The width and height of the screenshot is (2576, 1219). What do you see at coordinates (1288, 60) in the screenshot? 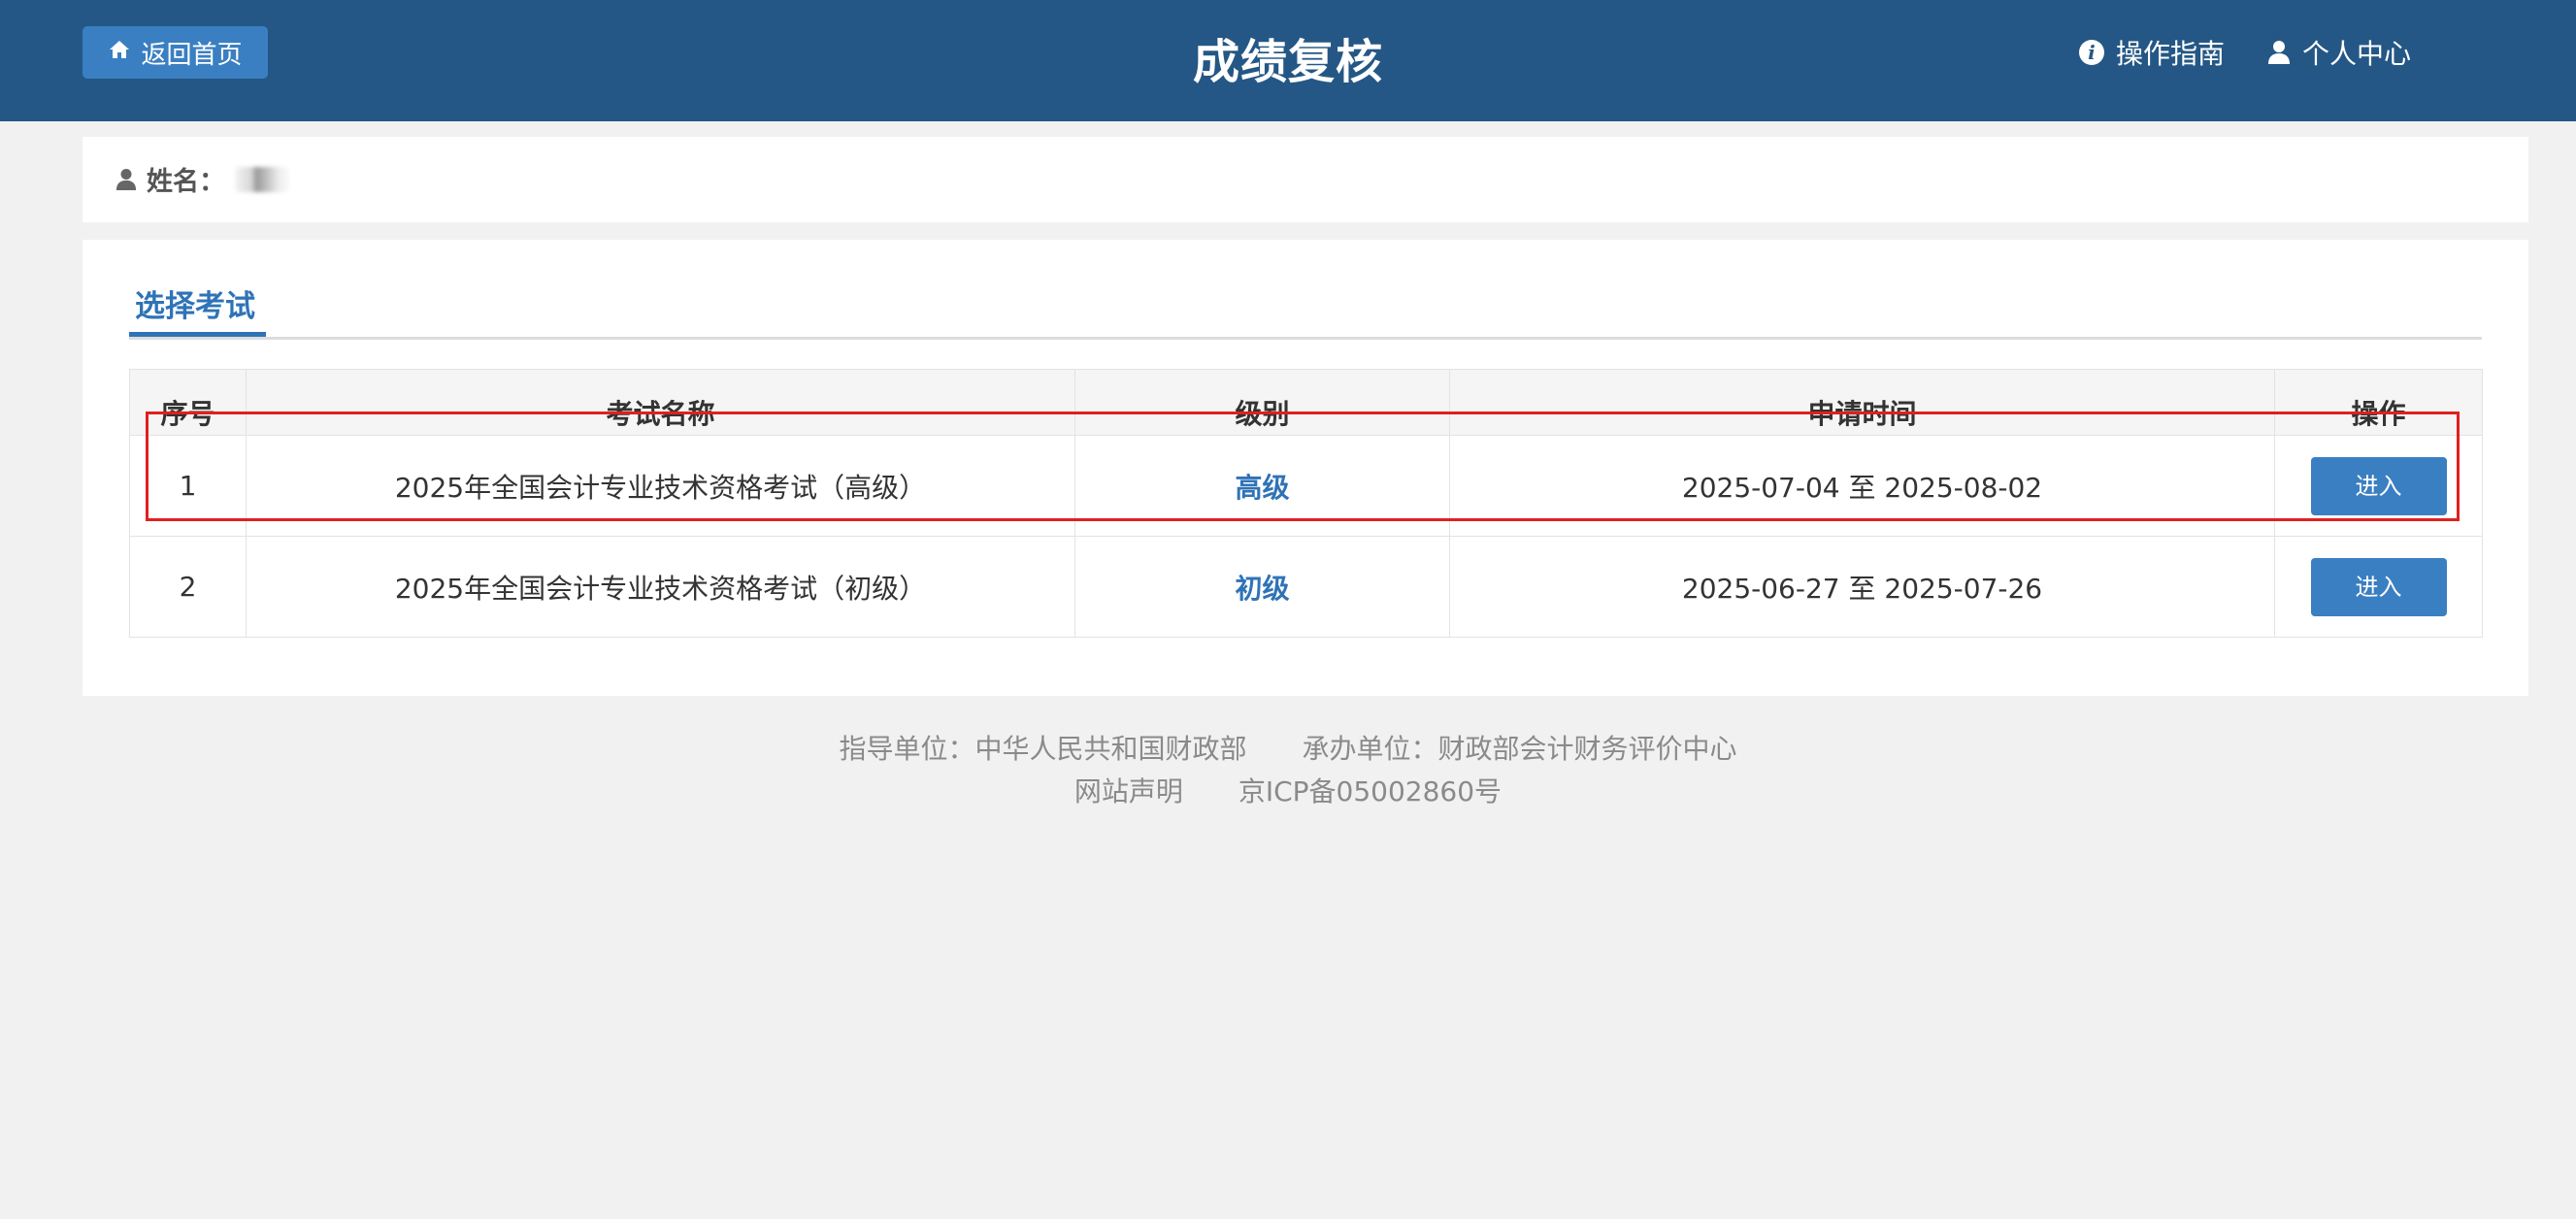
I see `top-header: 返回首页 成绩复核 i 操作指南 个人中心` at bounding box center [1288, 60].